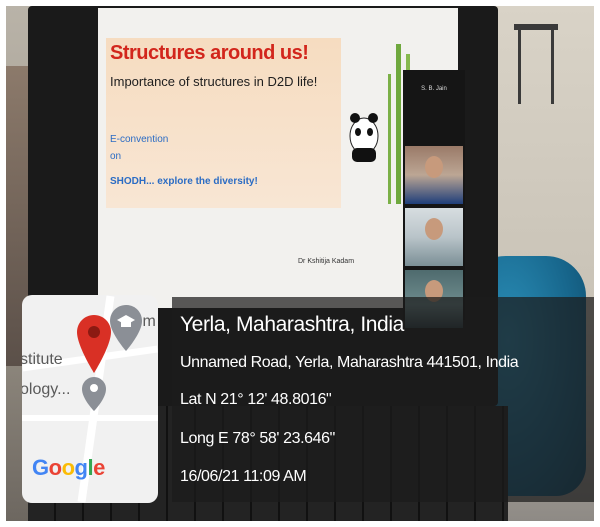 The height and width of the screenshot is (527, 600). What do you see at coordinates (257, 438) in the screenshot?
I see `longitude-readout: Long E 78° 58' 23.646"` at bounding box center [257, 438].